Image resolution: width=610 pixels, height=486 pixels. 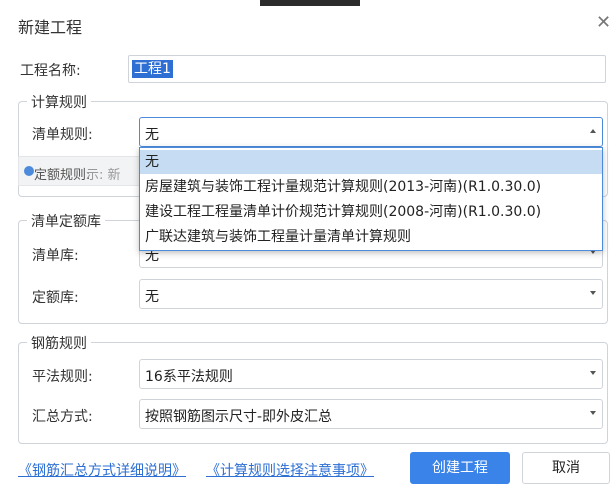 I want to click on summary-value: 按照钢筋图示尺寸-即外皮汇总, so click(x=239, y=417).